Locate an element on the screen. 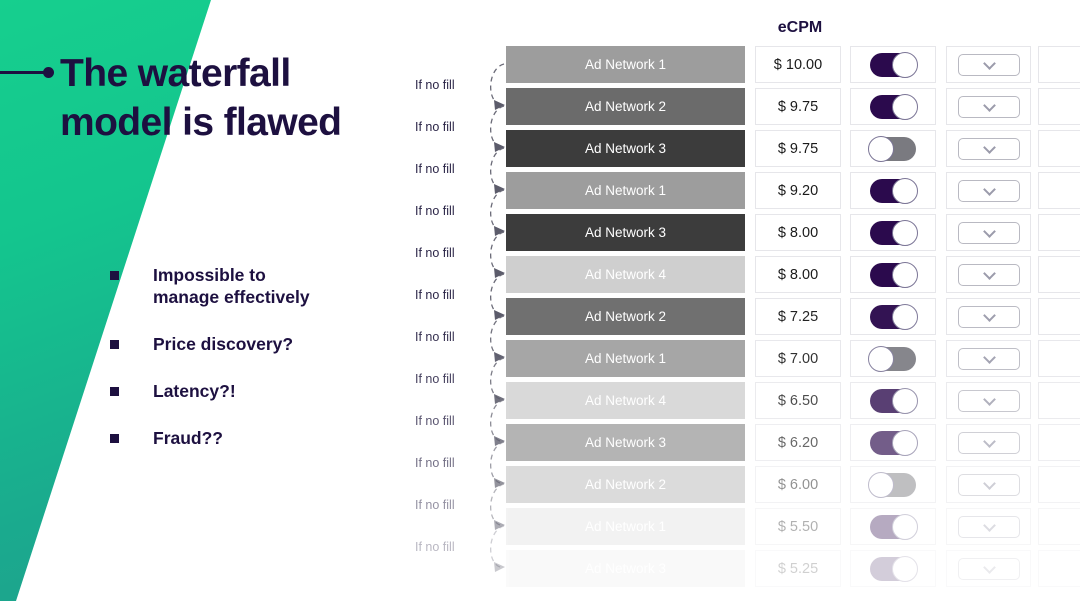 Image resolution: width=1080 pixels, height=601 pixels. title-accent-marker is located at coordinates (29, 72).